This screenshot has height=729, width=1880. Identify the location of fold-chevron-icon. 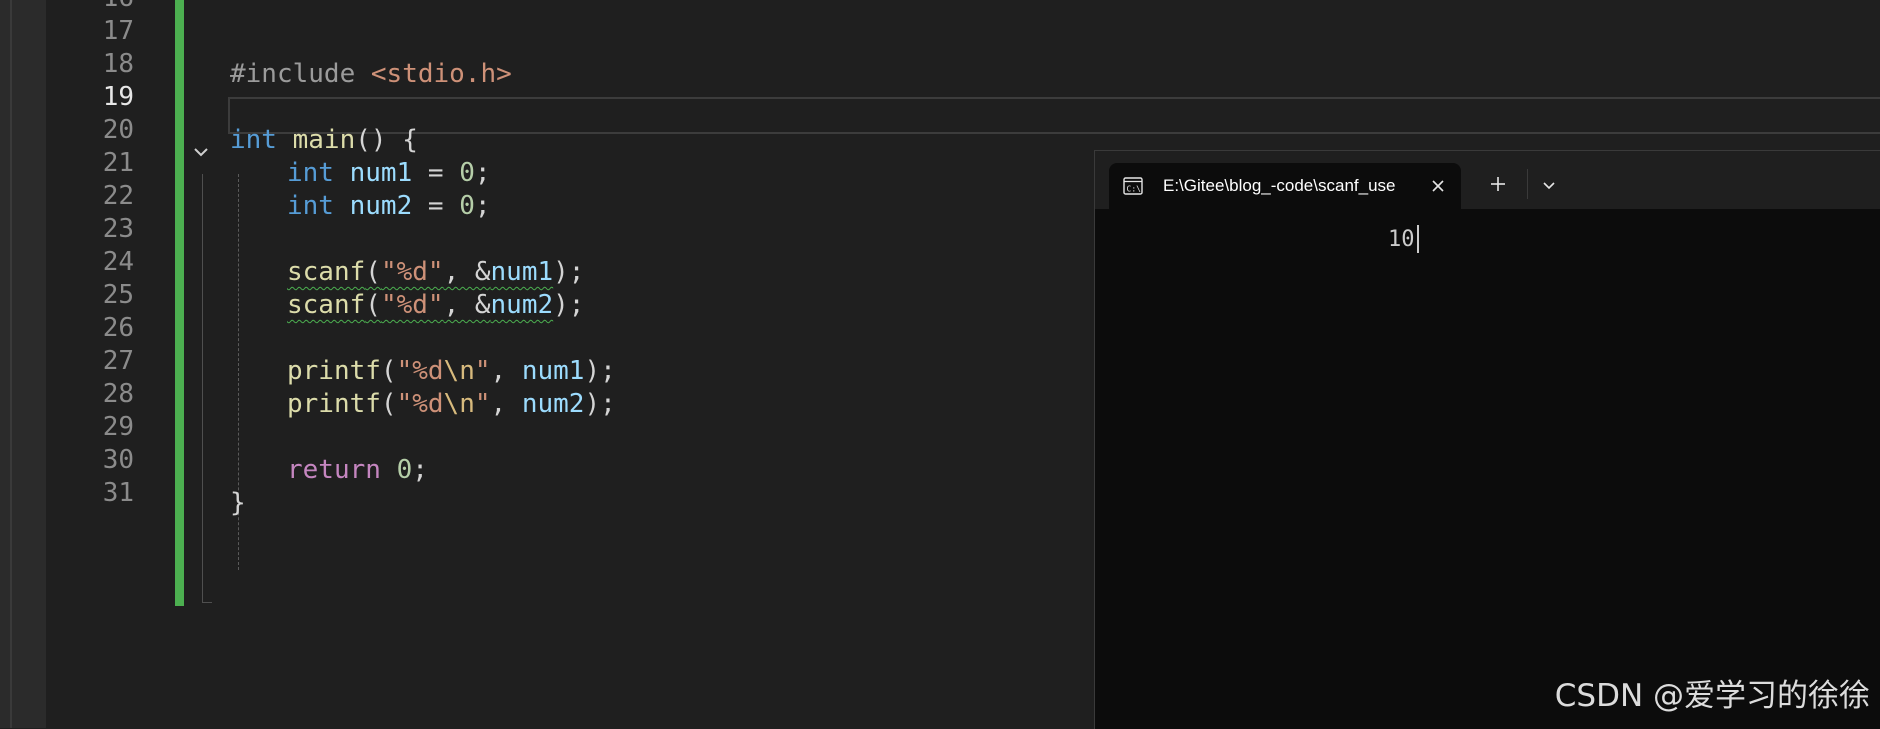
(201, 152).